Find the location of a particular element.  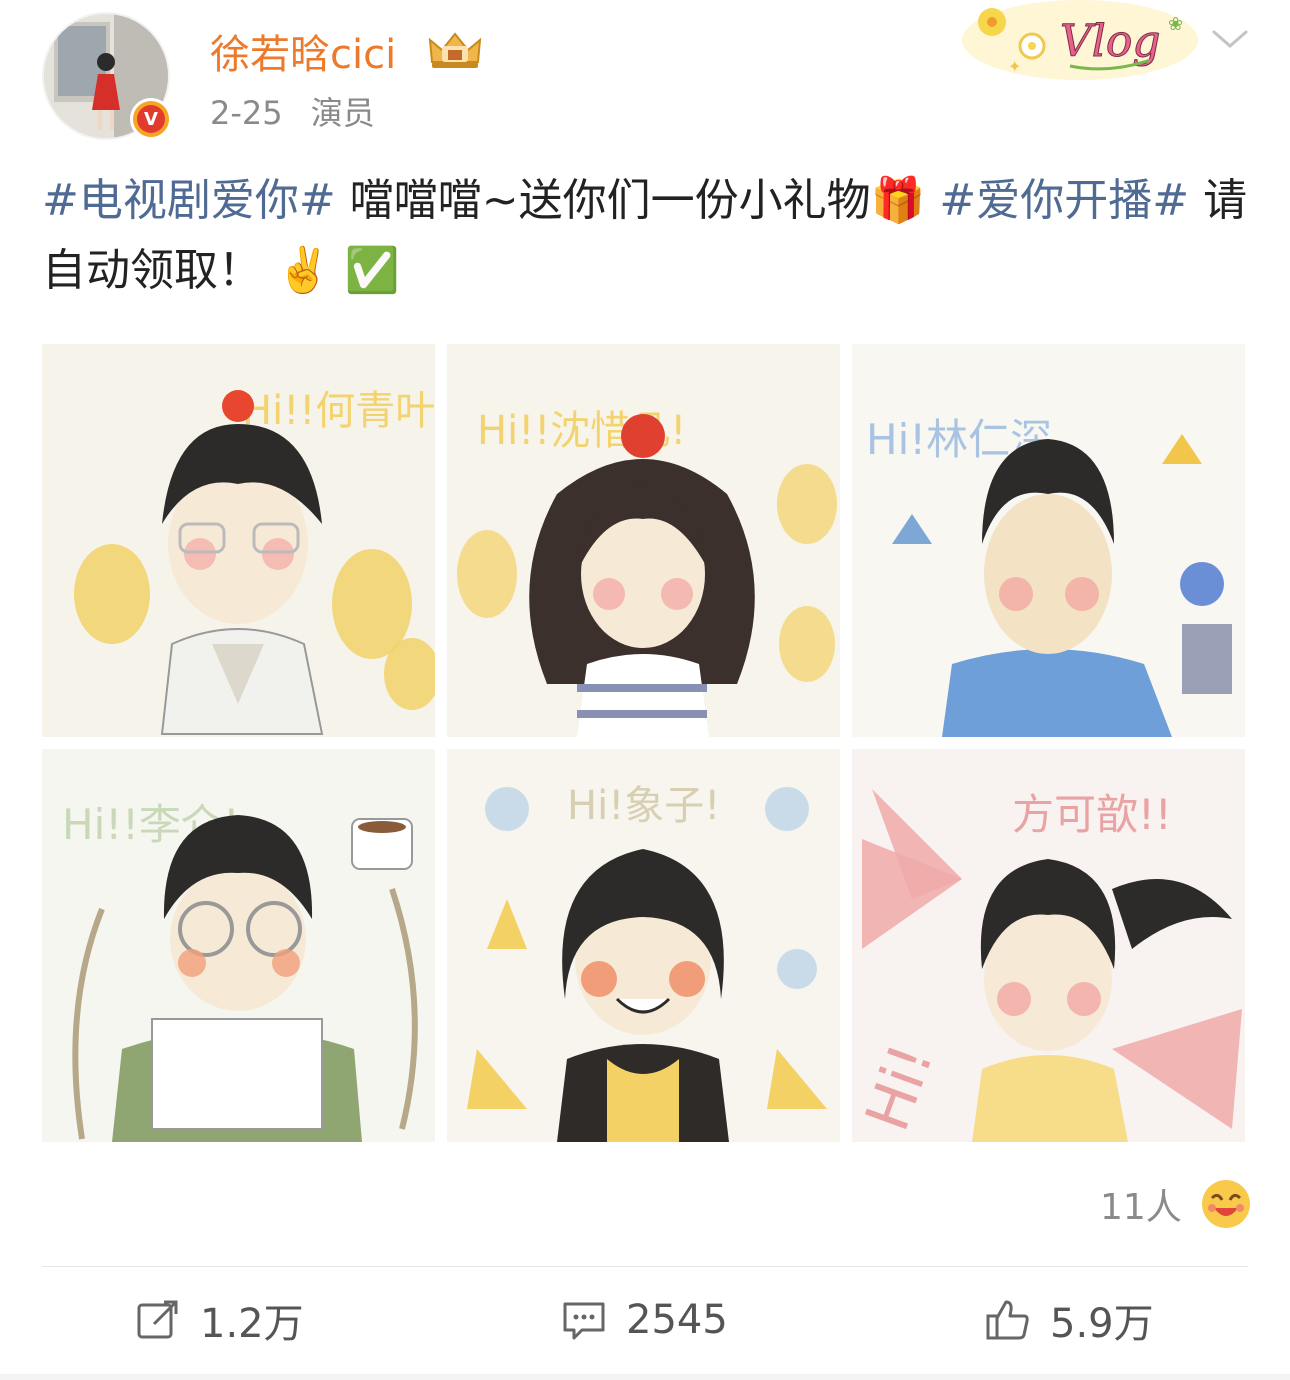

reaction-count: 11人 is located at coordinates (1141, 1207).